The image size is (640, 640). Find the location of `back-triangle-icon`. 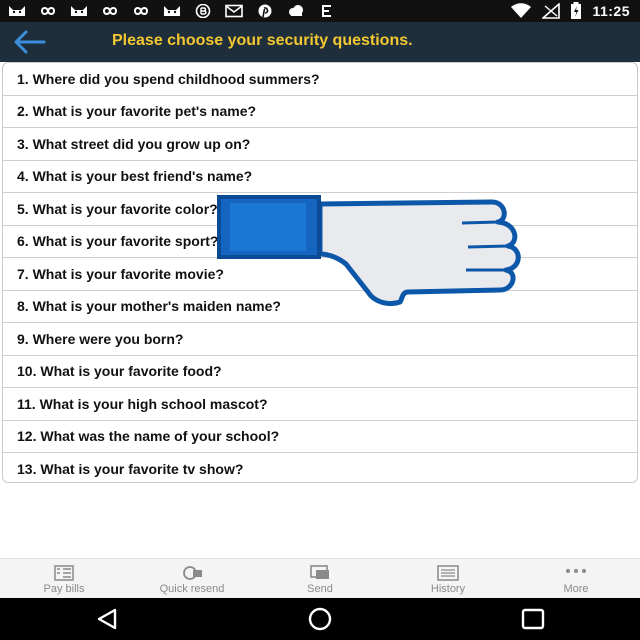

back-triangle-icon is located at coordinates (106, 619).